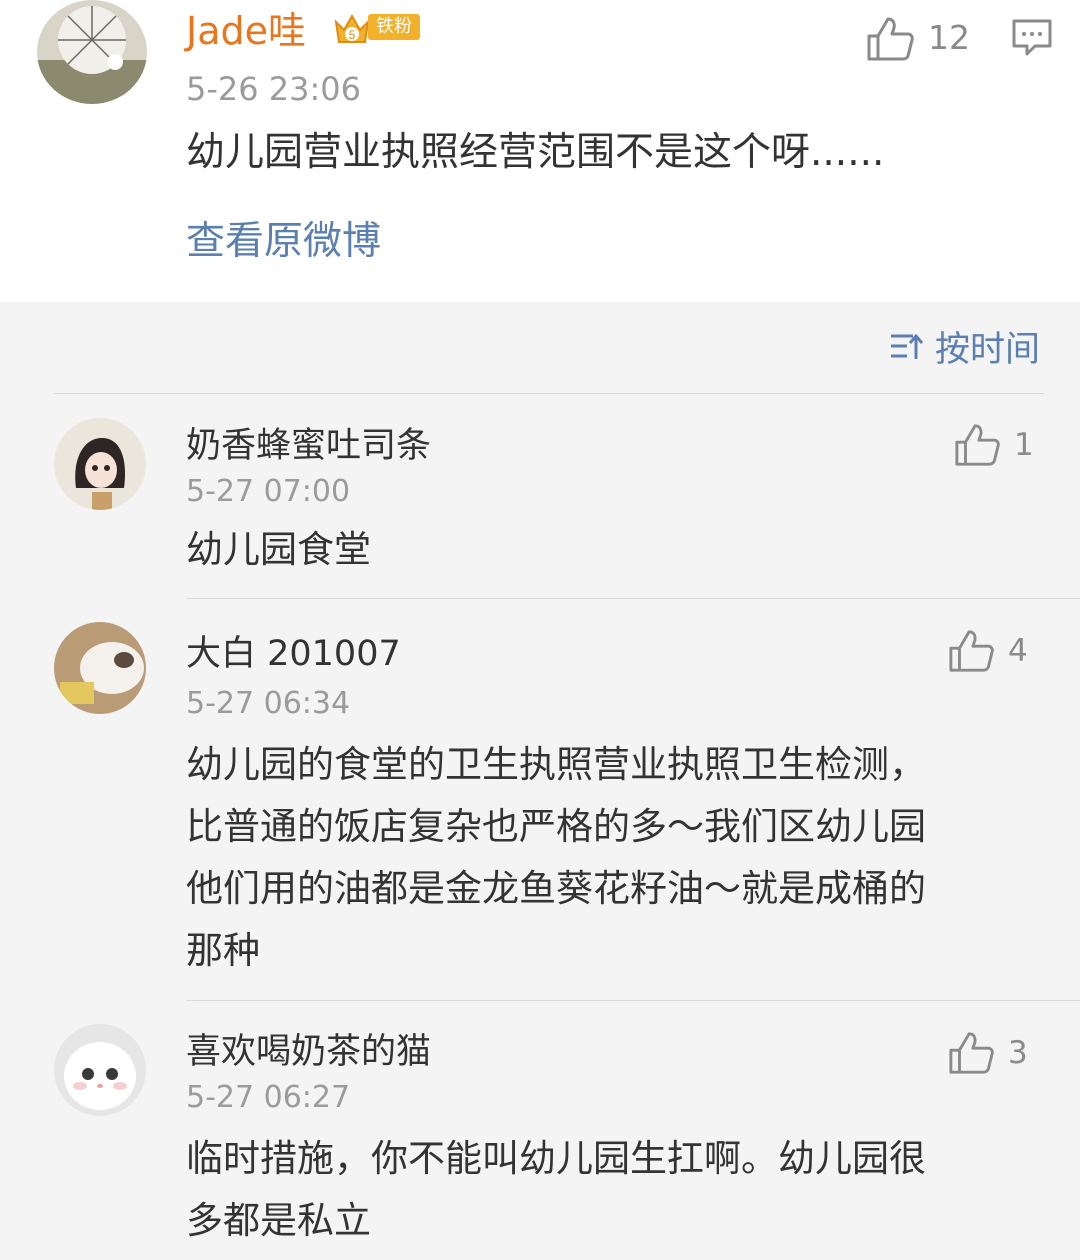 Image resolution: width=1080 pixels, height=1260 pixels. Describe the element at coordinates (274, 89) in the screenshot. I see `timestamp: 5-26 23:06` at that location.